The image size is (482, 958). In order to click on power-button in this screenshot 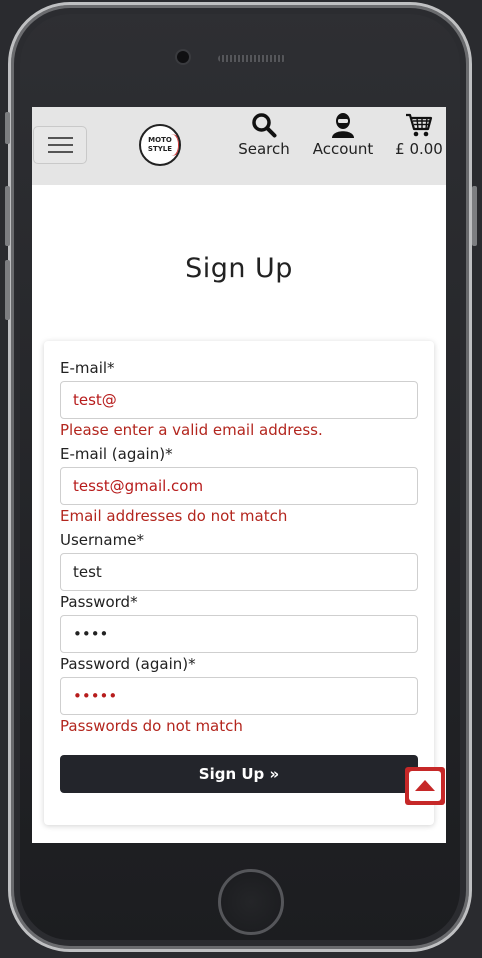, I will do `click(474, 216)`.